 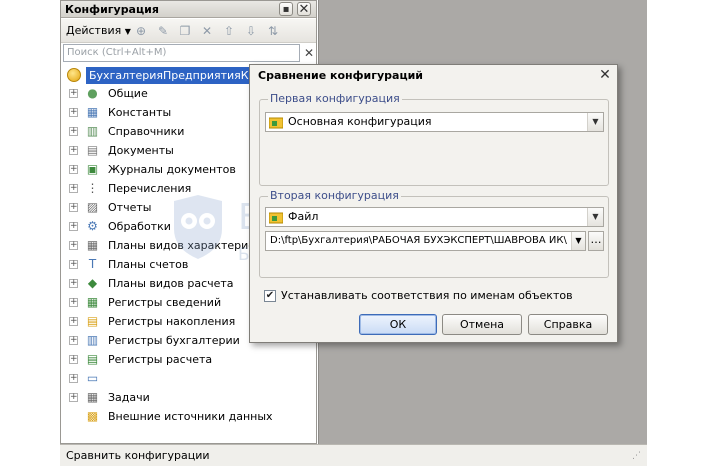 What do you see at coordinates (188, 397) in the screenshot?
I see `tree-item: + ▦ Задачи` at bounding box center [188, 397].